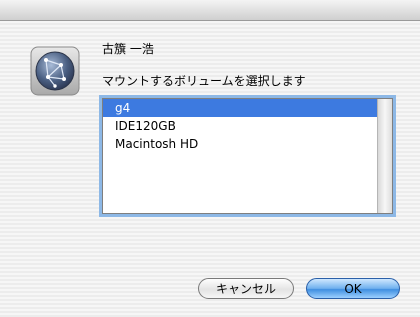 The height and width of the screenshot is (317, 420). I want to click on volume-item-ide120gb: IDE120GB, so click(240, 126).